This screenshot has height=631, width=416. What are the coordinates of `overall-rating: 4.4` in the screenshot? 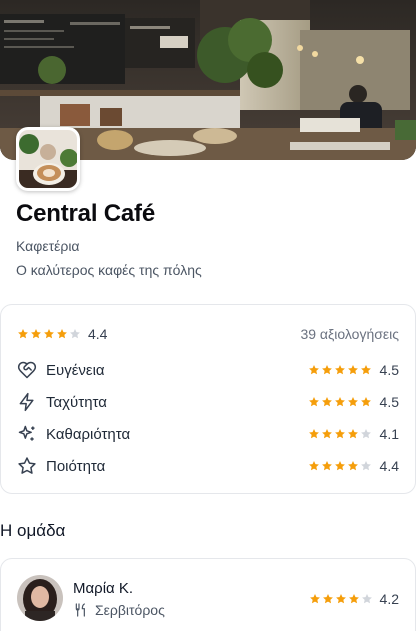 It's located at (62, 334).